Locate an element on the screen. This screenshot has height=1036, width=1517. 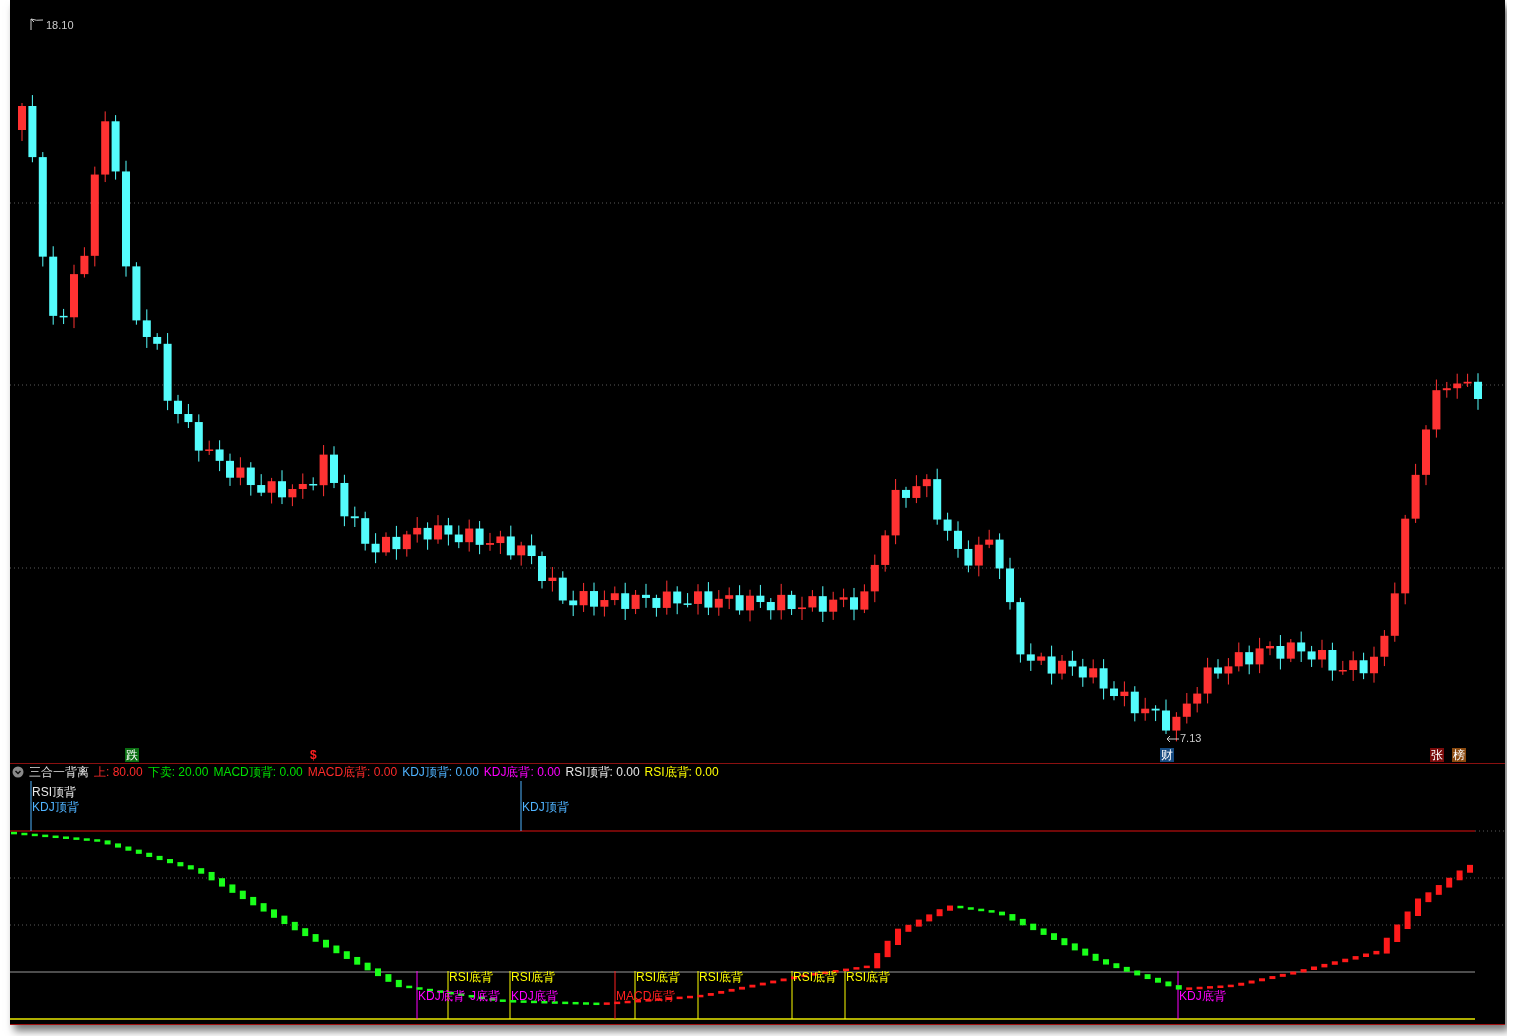
grid-line is located at coordinates (1489, 831).